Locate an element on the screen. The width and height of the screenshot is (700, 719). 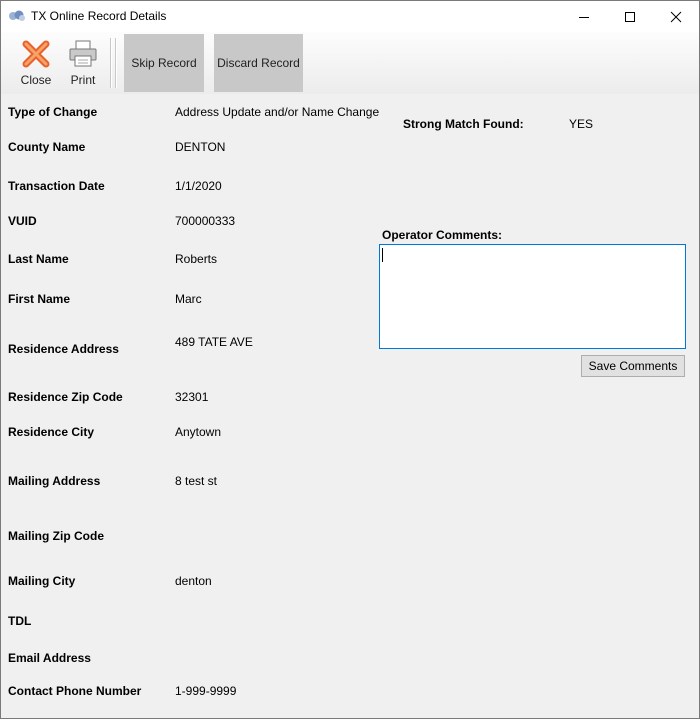
operator-comments-textarea is located at coordinates (532, 296).